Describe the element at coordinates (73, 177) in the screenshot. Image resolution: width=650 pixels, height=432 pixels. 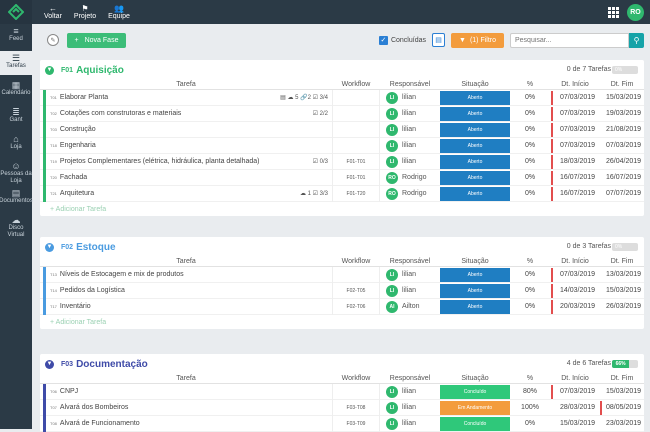
I see `task-name: Fachada` at that location.